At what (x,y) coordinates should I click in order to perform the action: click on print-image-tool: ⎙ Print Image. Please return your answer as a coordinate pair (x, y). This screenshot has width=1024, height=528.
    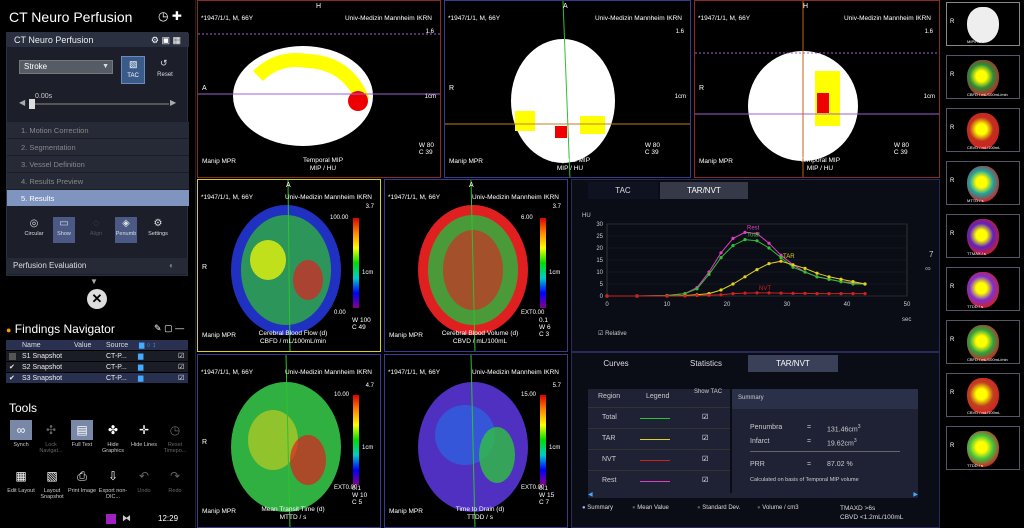
    Looking at the image, I should click on (82, 486).